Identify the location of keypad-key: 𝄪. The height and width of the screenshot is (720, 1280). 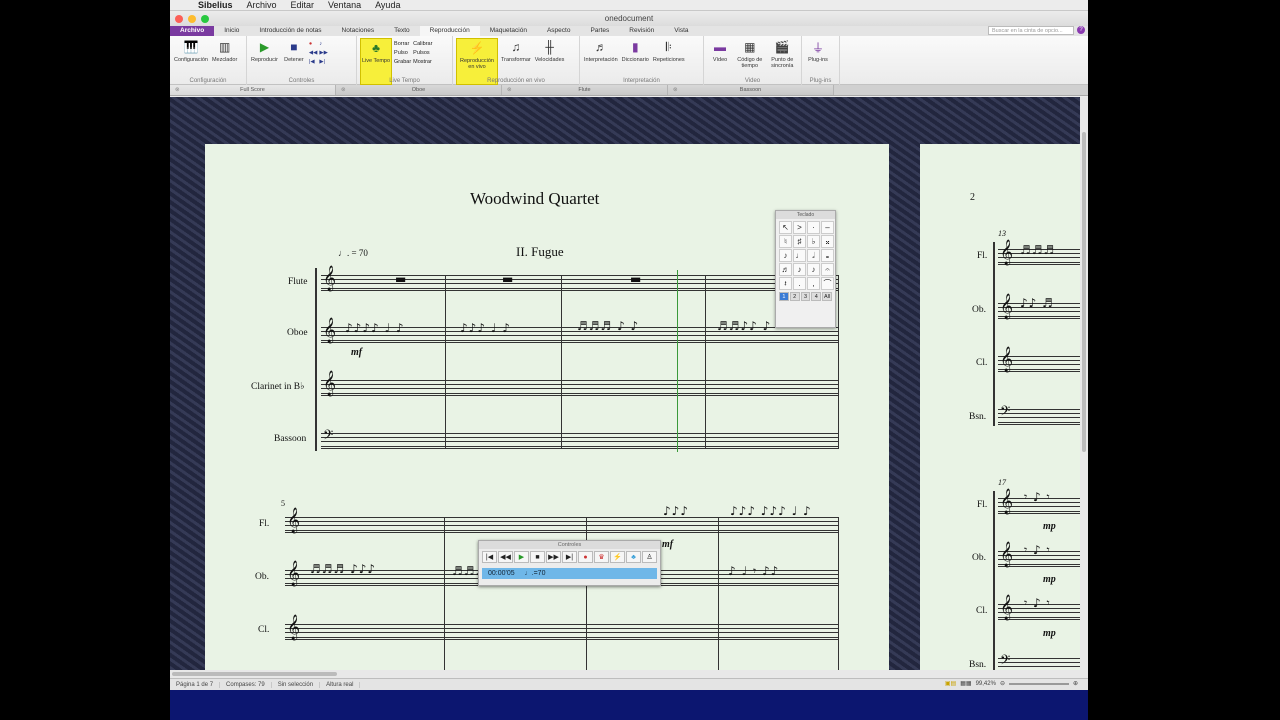
(827, 241).